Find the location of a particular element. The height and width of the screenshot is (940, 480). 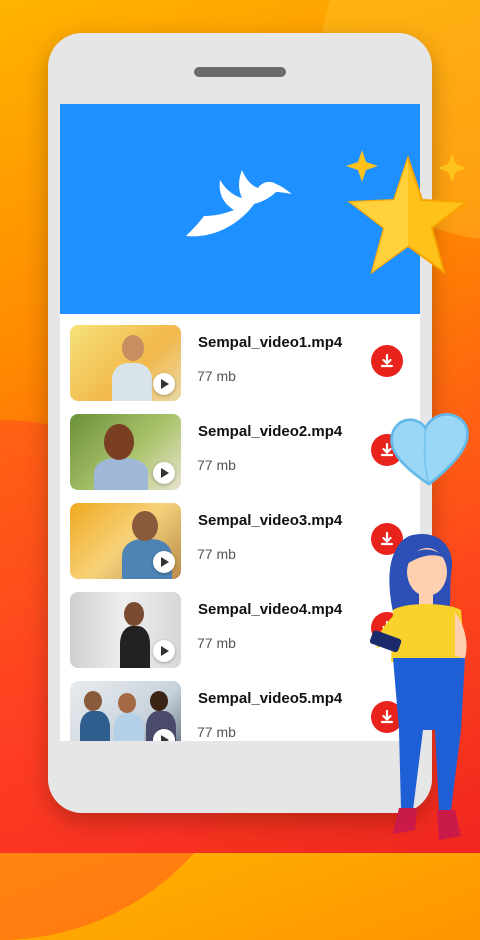

phone-speaker is located at coordinates (240, 72).